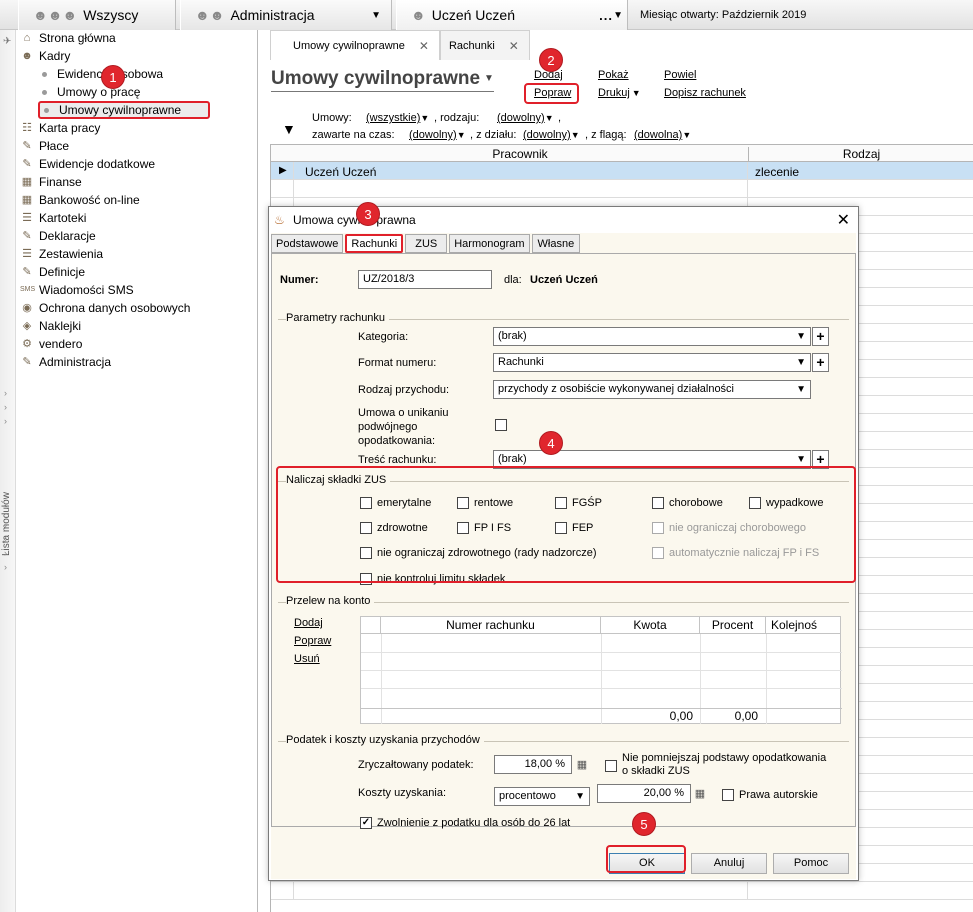 The width and height of the screenshot is (973, 912). I want to click on sidebar-item-sms: SMS Wiadomości SMS, so click(138, 290).